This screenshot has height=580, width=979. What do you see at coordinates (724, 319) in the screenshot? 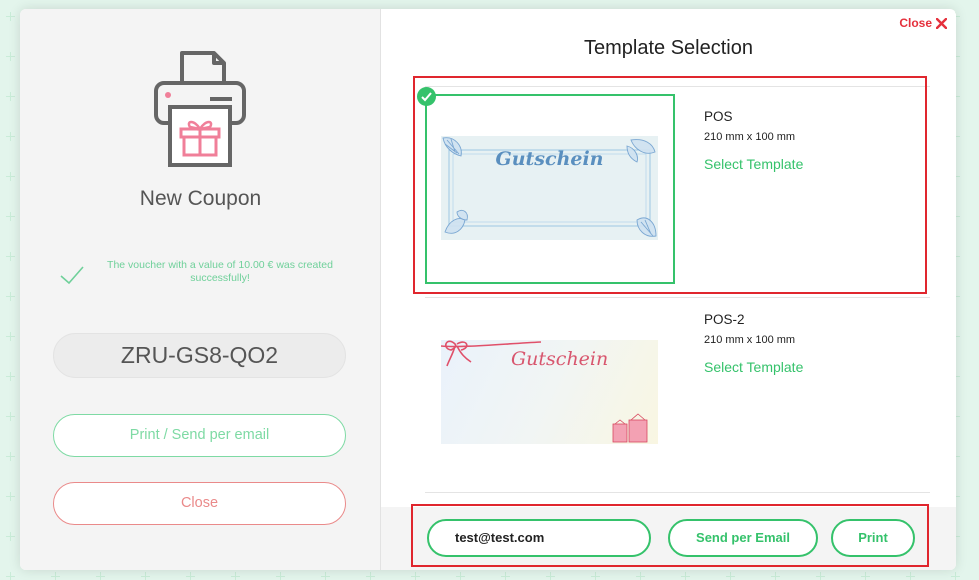
I see `template-name: POS-2` at bounding box center [724, 319].